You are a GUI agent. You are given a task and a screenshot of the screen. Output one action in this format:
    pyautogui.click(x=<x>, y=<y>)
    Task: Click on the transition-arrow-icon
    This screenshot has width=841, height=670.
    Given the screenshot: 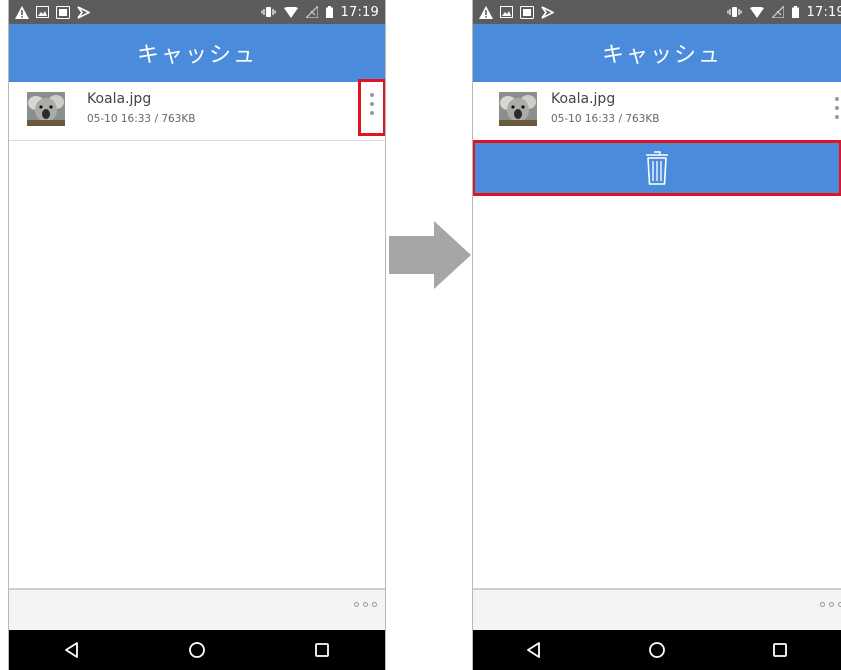 What is the action you would take?
    pyautogui.click(x=430, y=255)
    